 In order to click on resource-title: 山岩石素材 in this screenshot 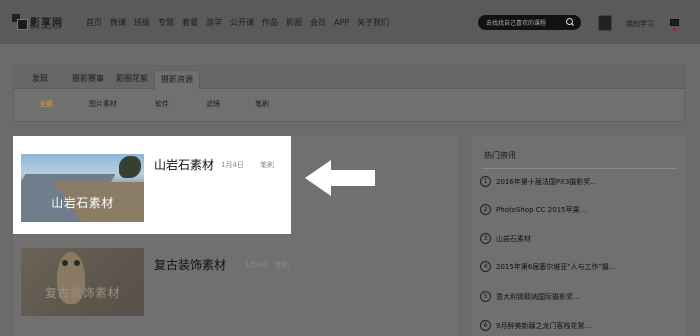, I will do `click(184, 164)`.